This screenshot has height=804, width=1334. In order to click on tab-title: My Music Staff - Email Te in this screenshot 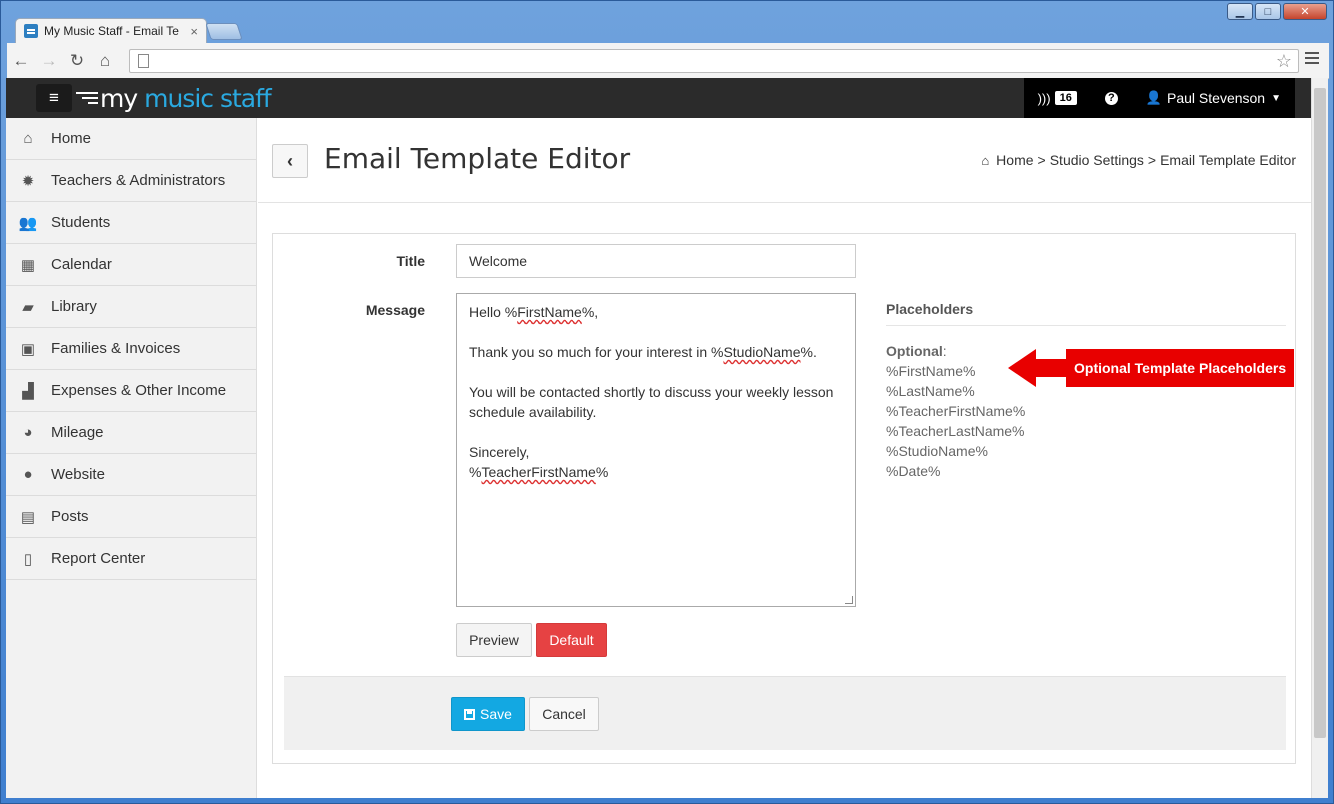, I will do `click(111, 31)`.